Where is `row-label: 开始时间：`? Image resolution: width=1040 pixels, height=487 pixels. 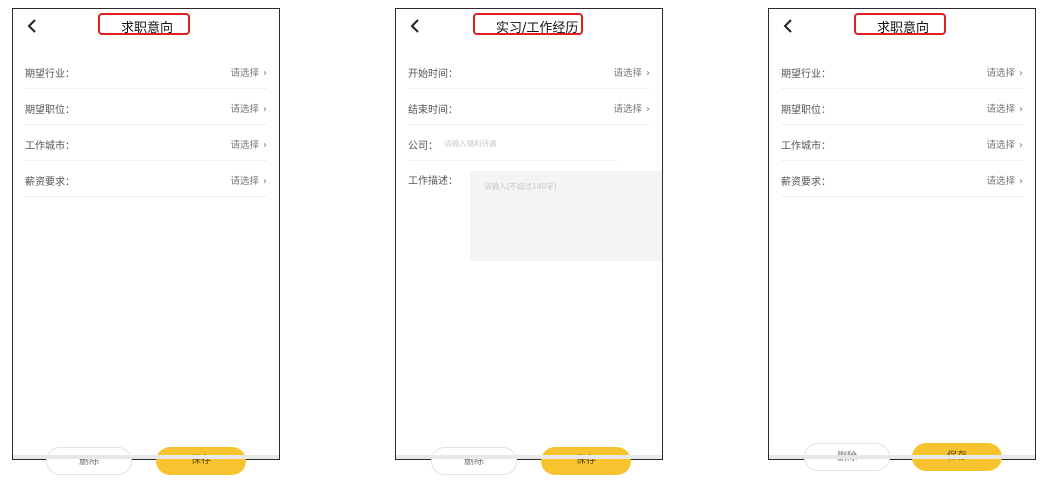
row-label: 开始时间： is located at coordinates (433, 74).